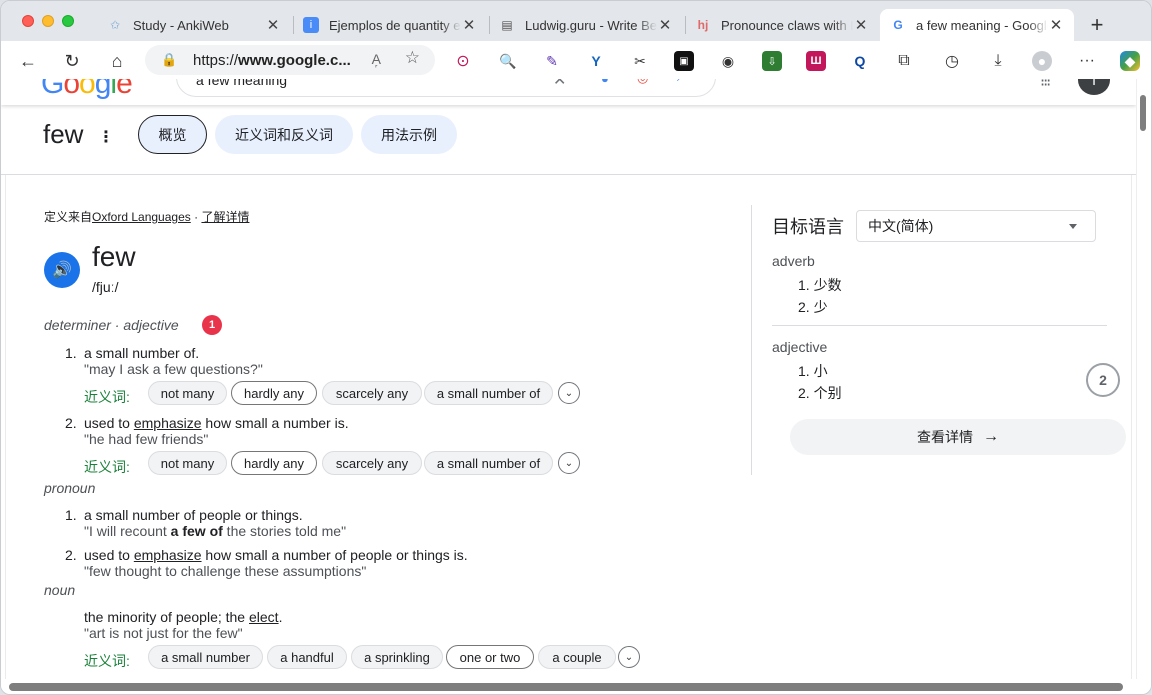 The height and width of the screenshot is (695, 1152). What do you see at coordinates (605, 82) in the screenshot?
I see `voice-search-icon: ●` at bounding box center [605, 82].